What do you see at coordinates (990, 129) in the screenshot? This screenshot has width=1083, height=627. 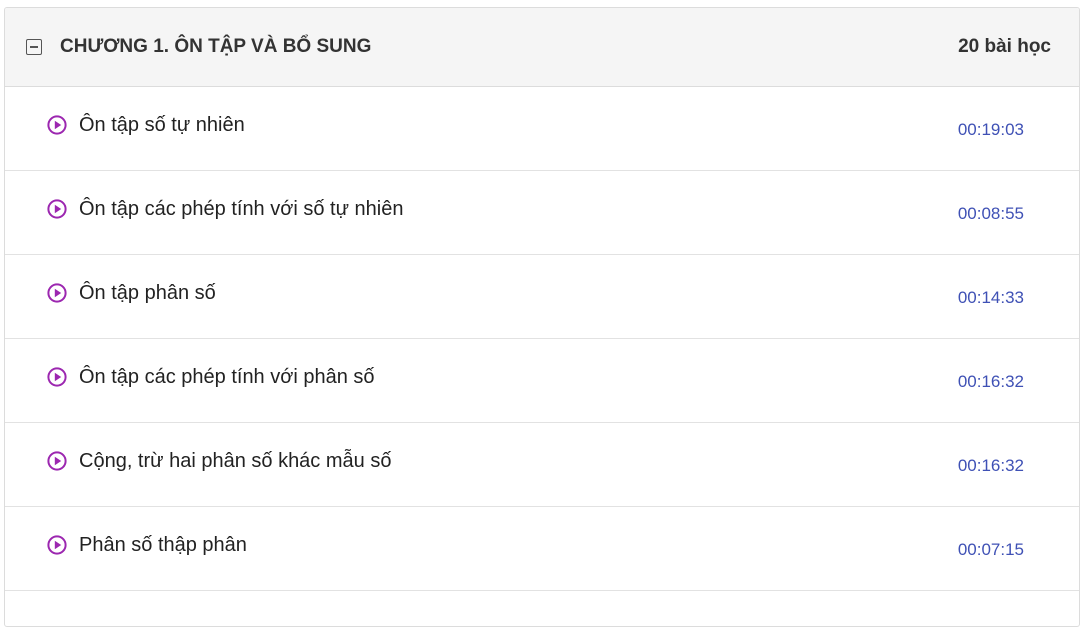 I see `lesson-duration: 00:19:03` at bounding box center [990, 129].